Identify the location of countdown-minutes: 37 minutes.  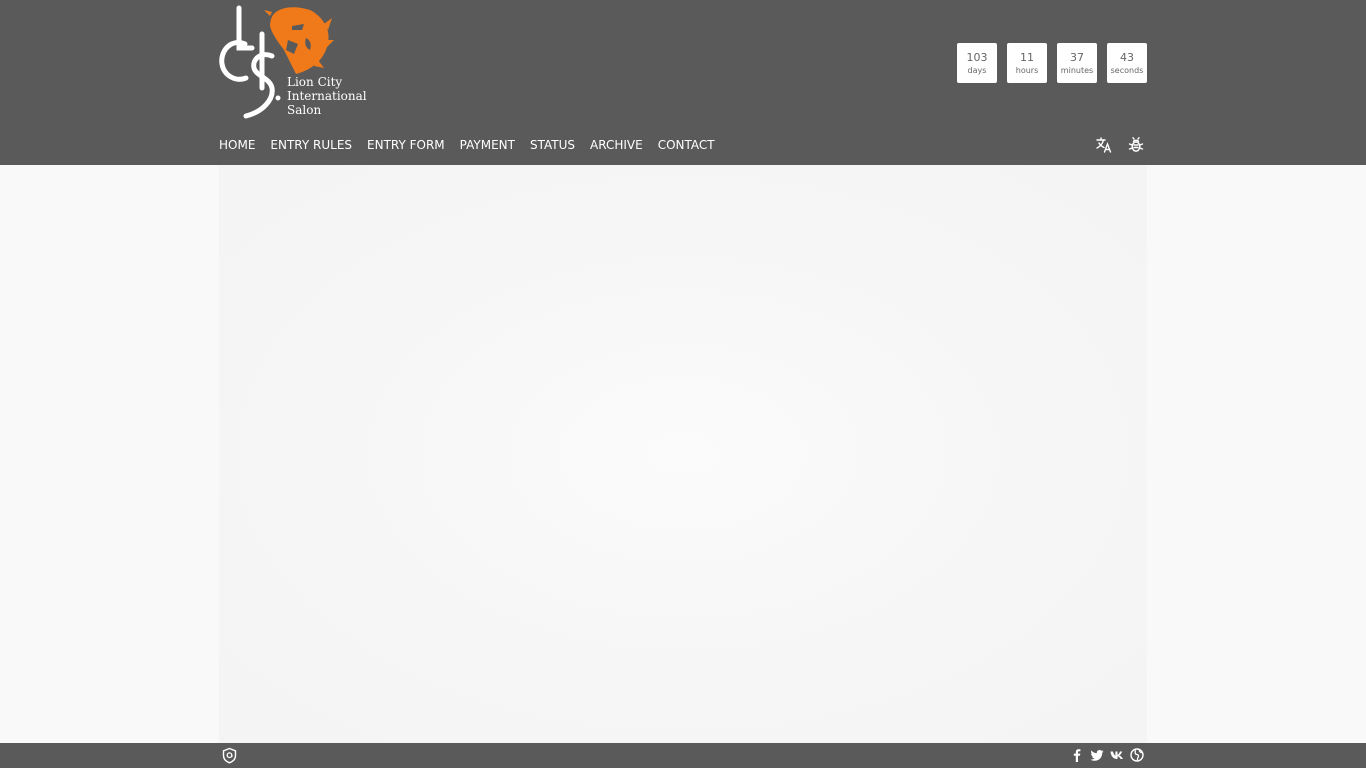
(1077, 63).